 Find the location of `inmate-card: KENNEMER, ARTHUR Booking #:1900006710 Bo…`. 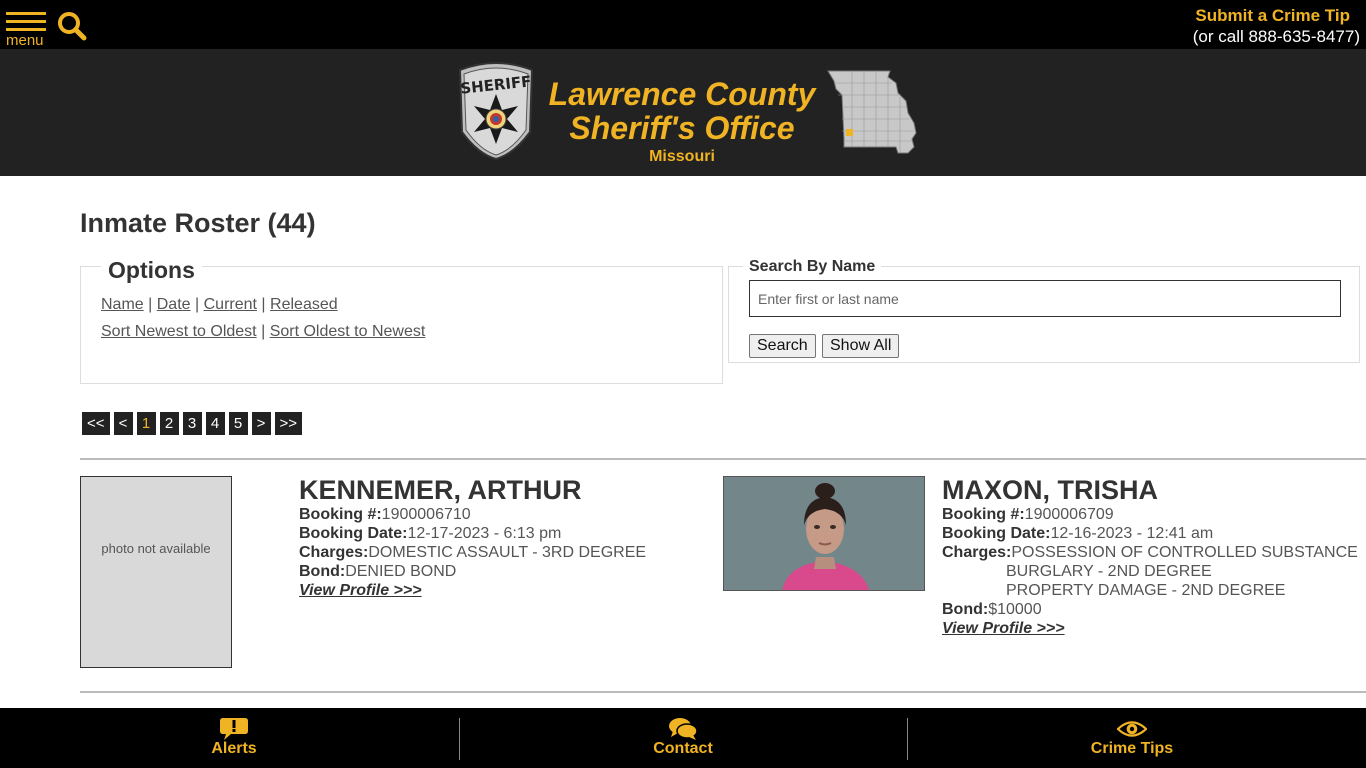

inmate-card: KENNEMER, ARTHUR Booking #:1900006710 Bo… is located at coordinates (472, 537).